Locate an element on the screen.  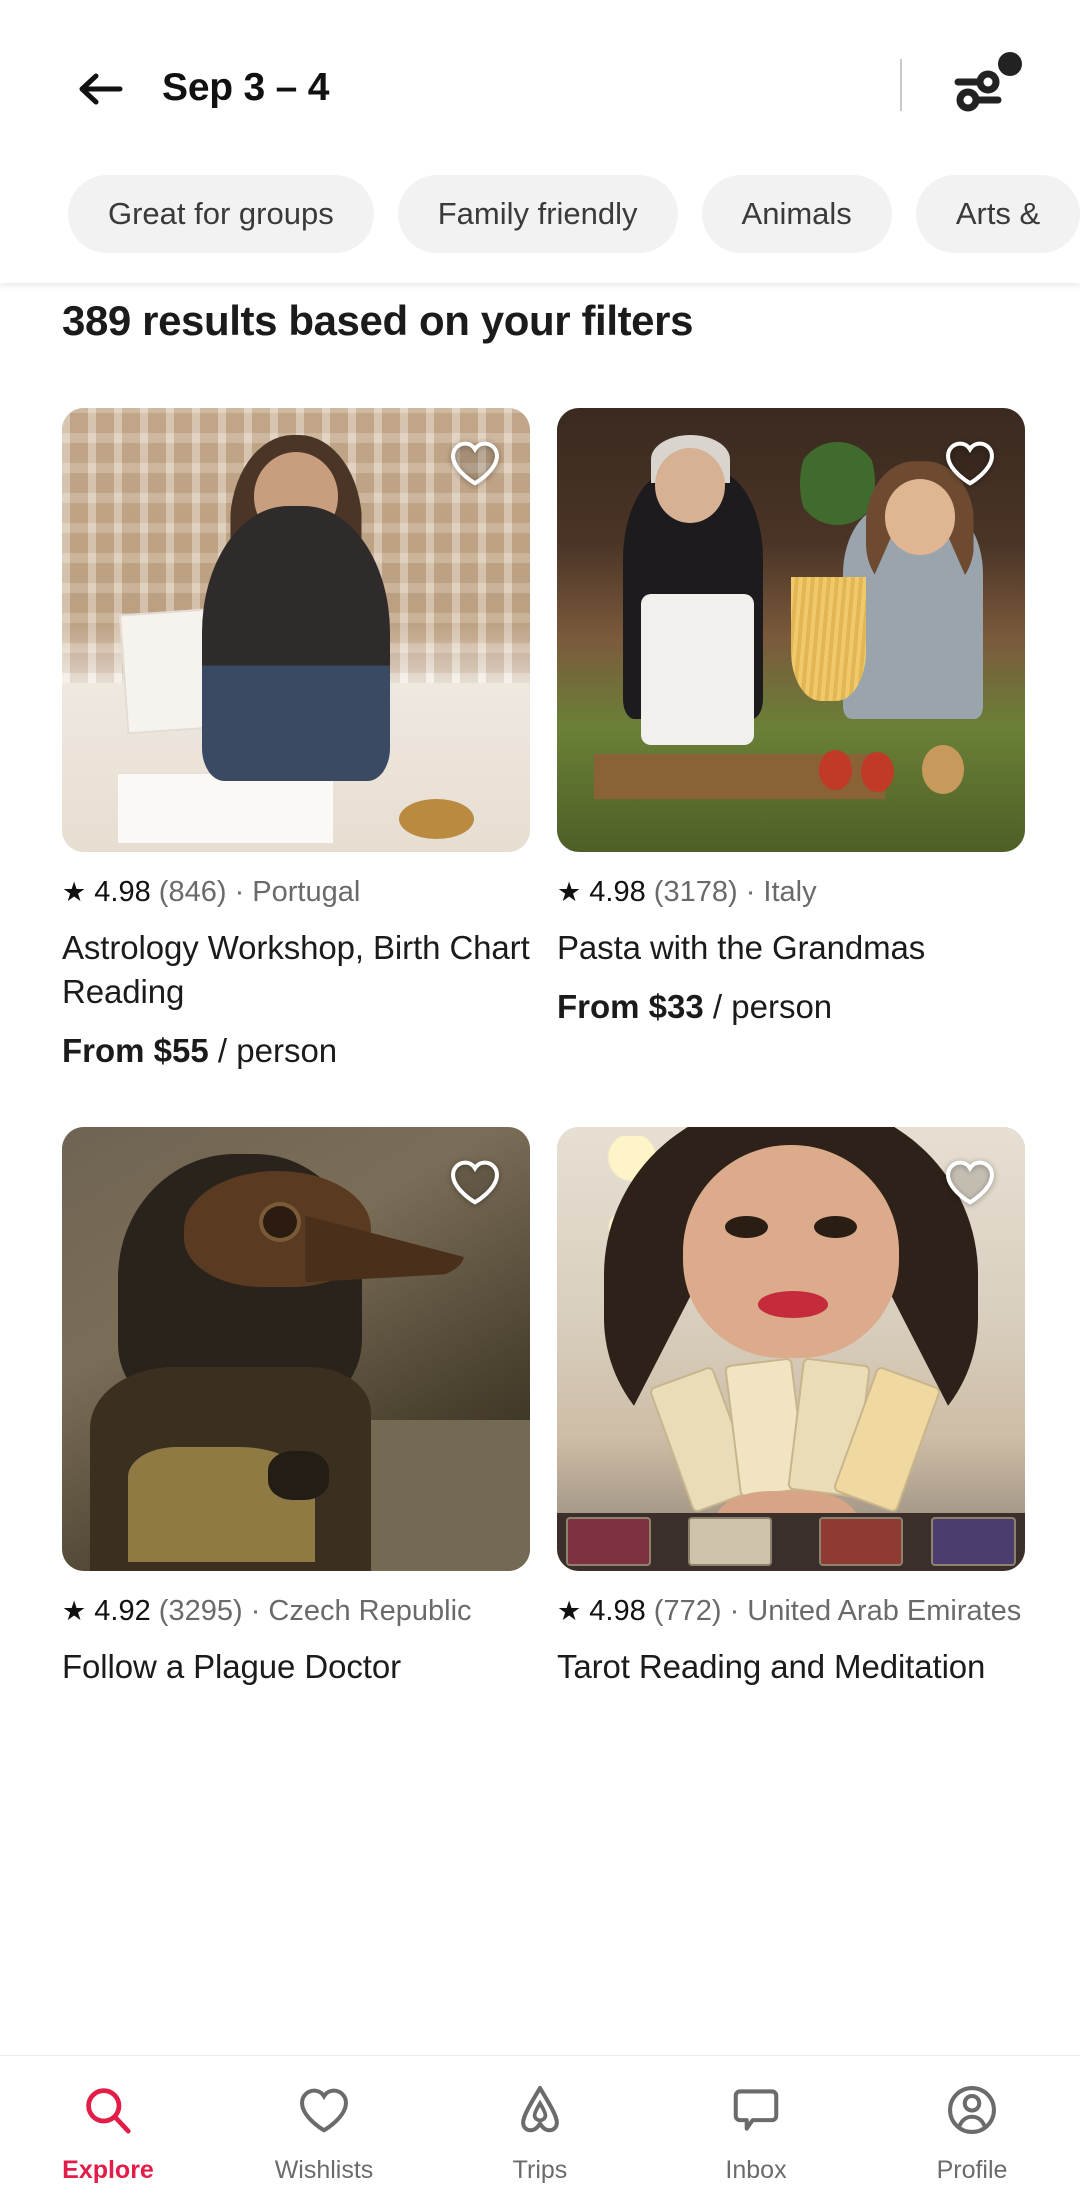
nav-label: Wishlists is located at coordinates (324, 2170).